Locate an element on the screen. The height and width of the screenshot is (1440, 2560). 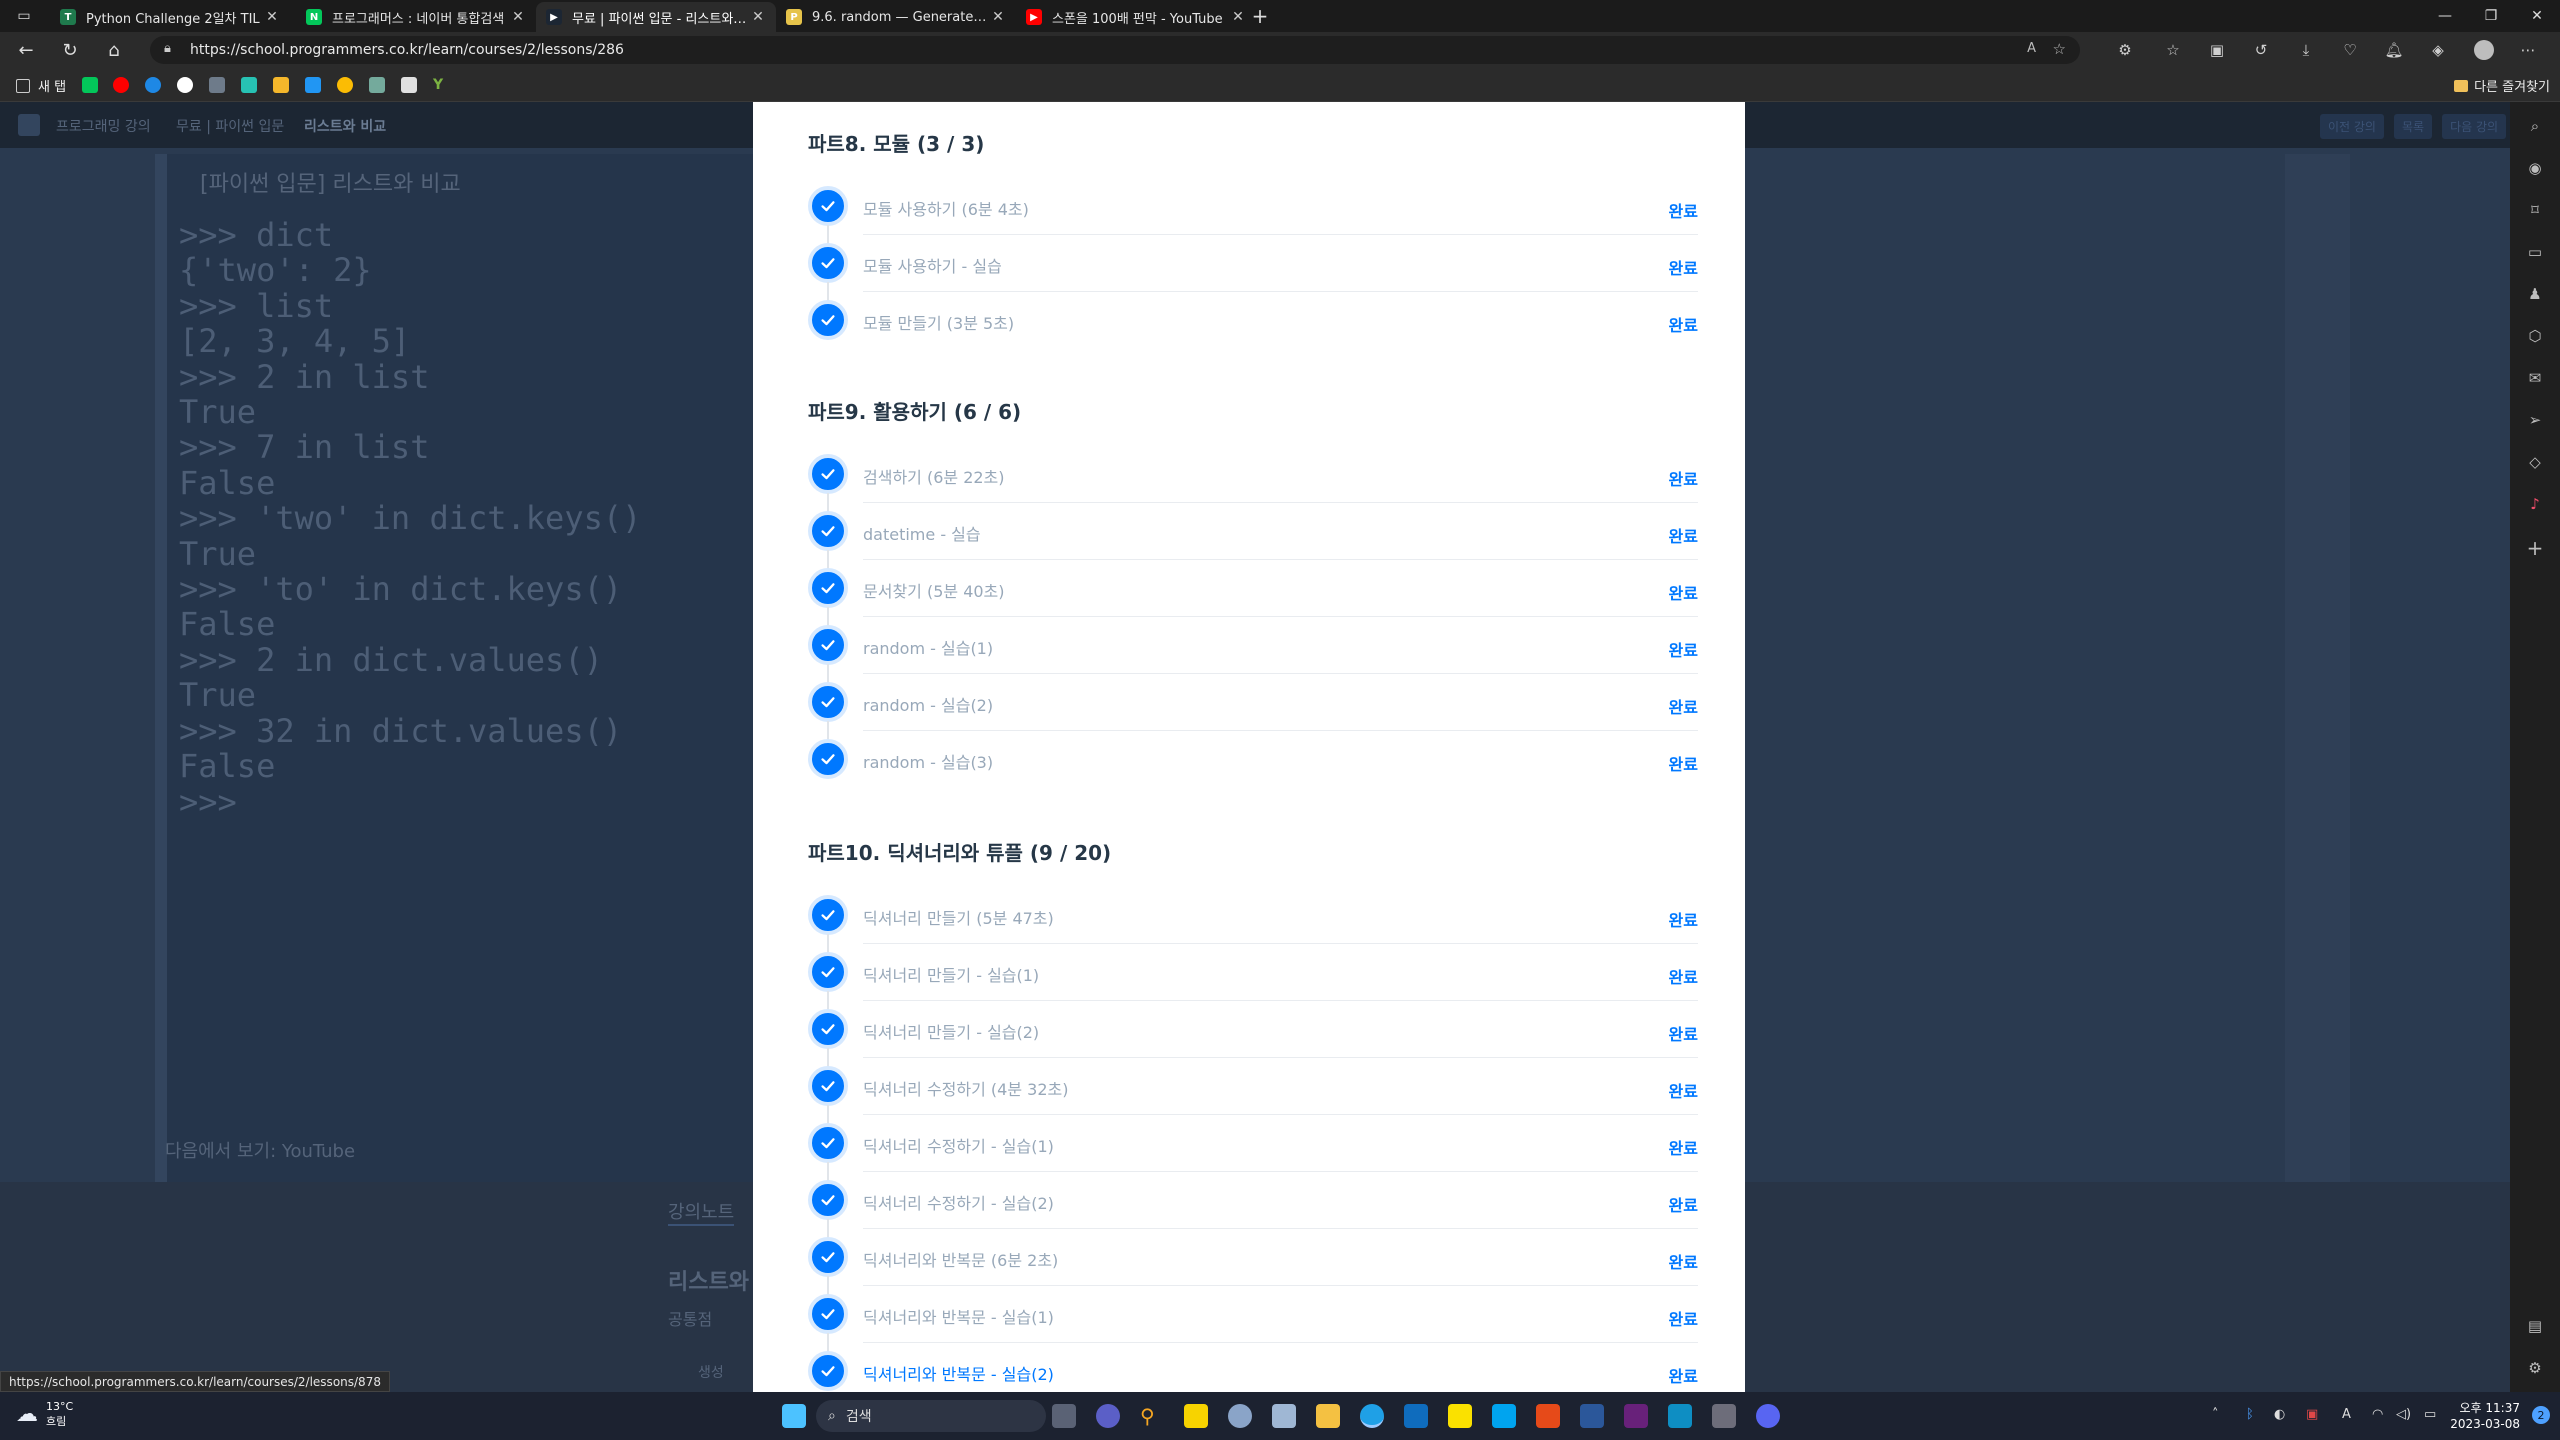
browser-tab: P 9.6. random — Generate pseudo-r✕ is located at coordinates (896, 17).